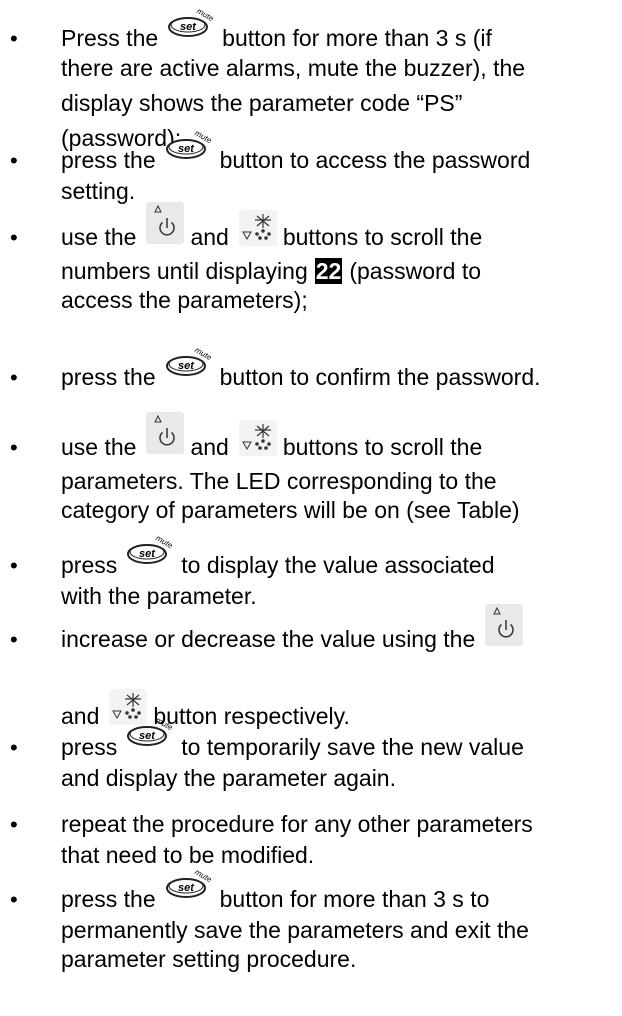  What do you see at coordinates (184, 271) in the screenshot?
I see `text-segment: numbers until displaying` at bounding box center [184, 271].